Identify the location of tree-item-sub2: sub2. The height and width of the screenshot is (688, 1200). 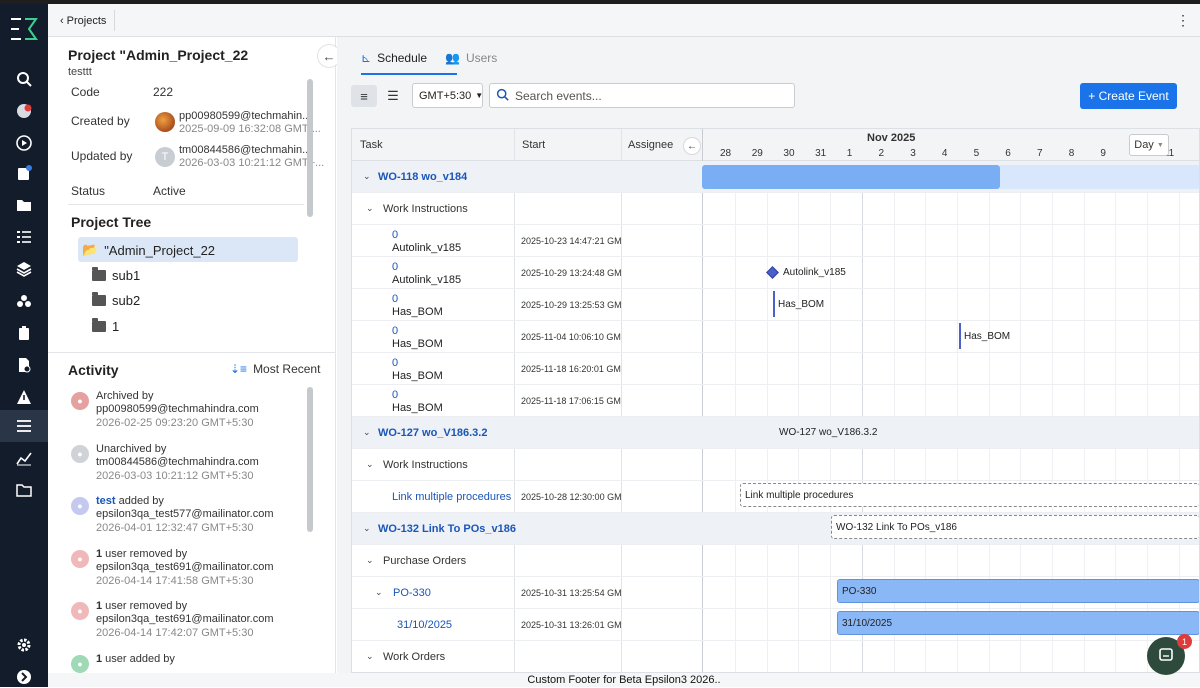
(116, 300).